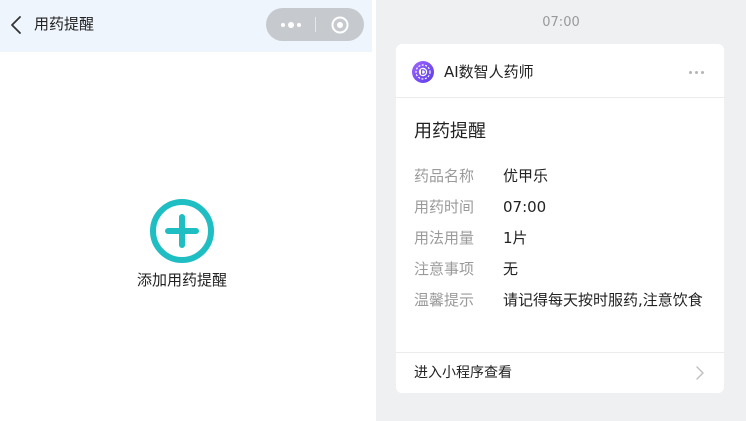 The image size is (746, 421). What do you see at coordinates (463, 373) in the screenshot?
I see `open-miniprogram-label: 进入小程序查看` at bounding box center [463, 373].